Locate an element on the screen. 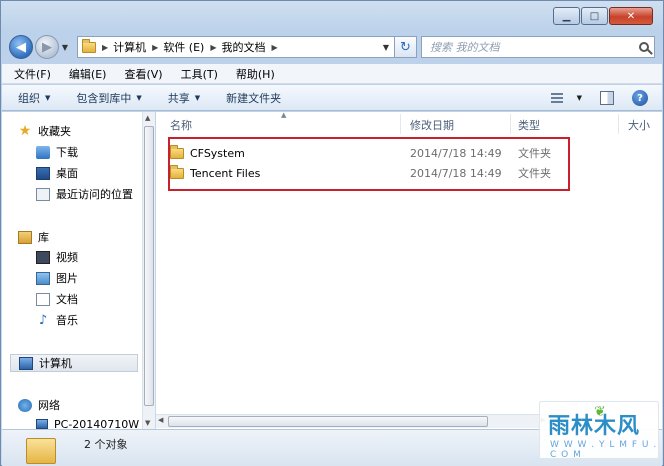 The width and height of the screenshot is (664, 466). forward-arrow-icon: ▶ is located at coordinates (47, 47).